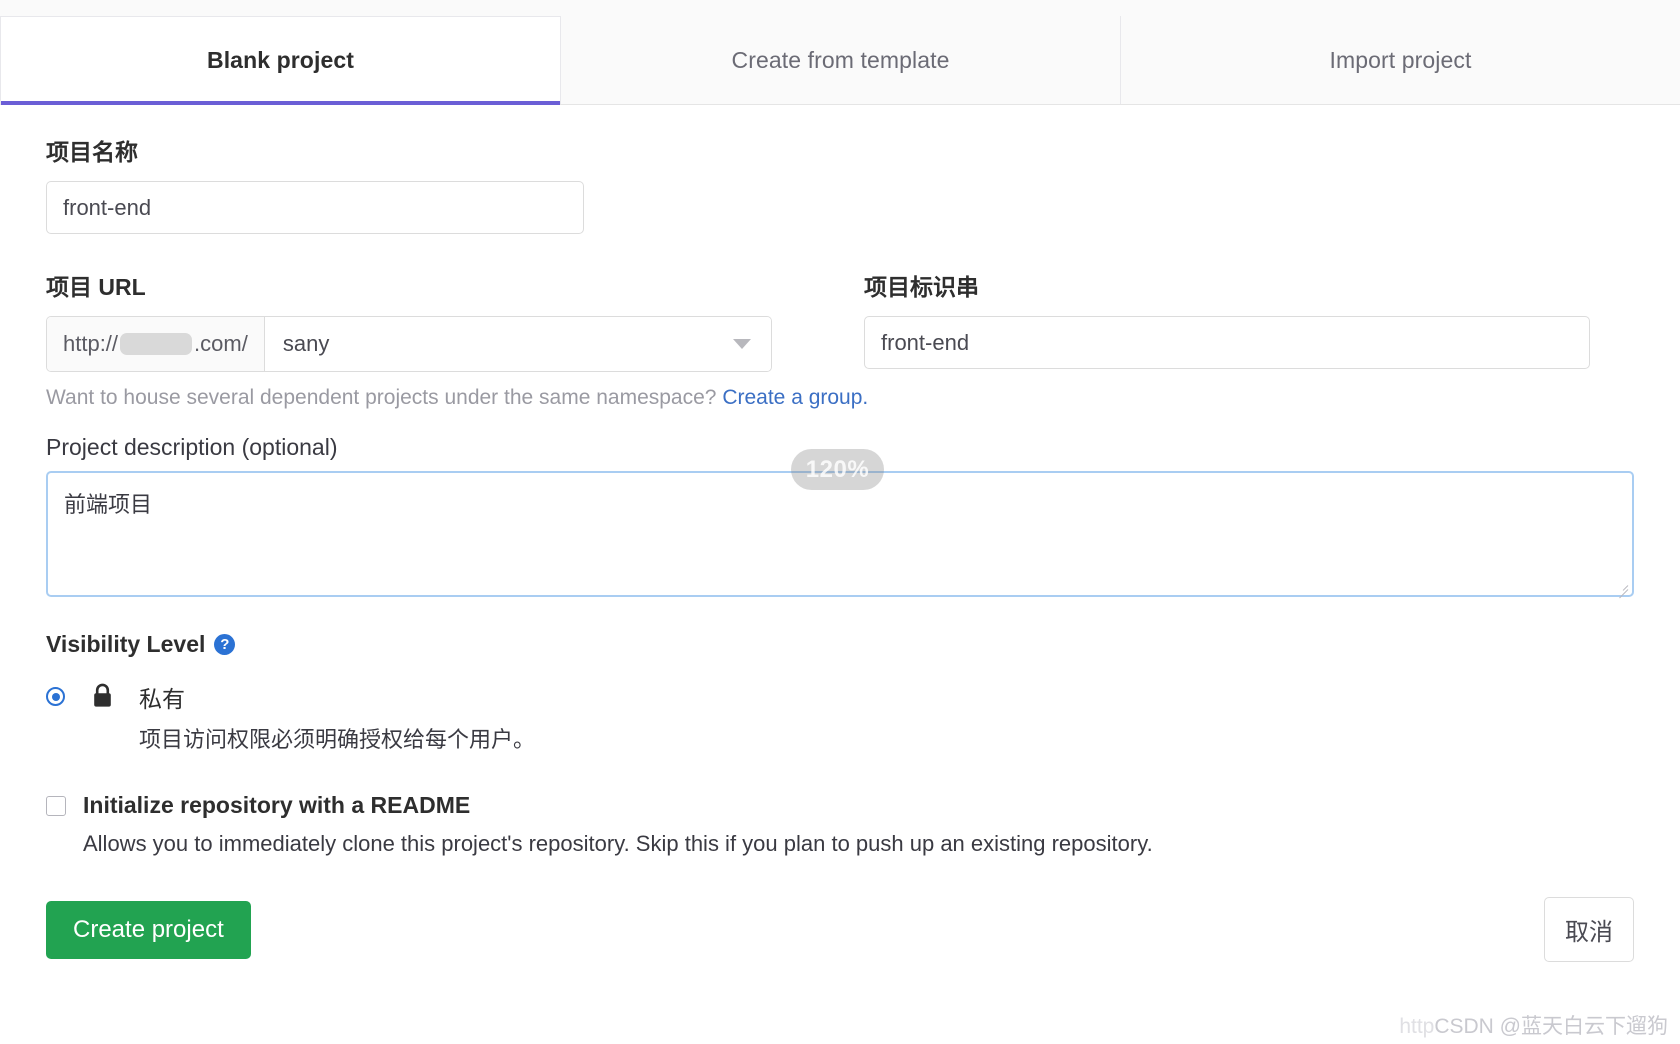 The width and height of the screenshot is (1680, 1044). I want to click on project-slug-label: 项目标识串, so click(921, 287).